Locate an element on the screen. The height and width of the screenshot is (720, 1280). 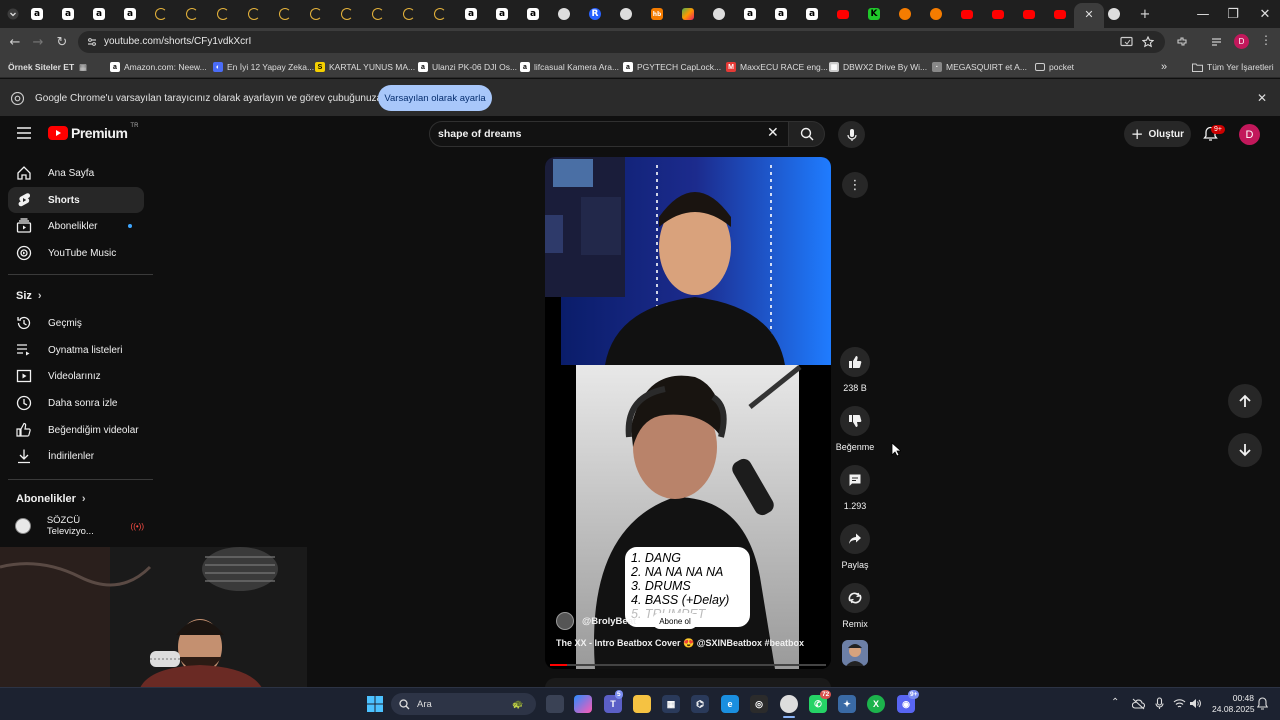
infobar-close-icon: ✕ is located at coordinates (1262, 98).